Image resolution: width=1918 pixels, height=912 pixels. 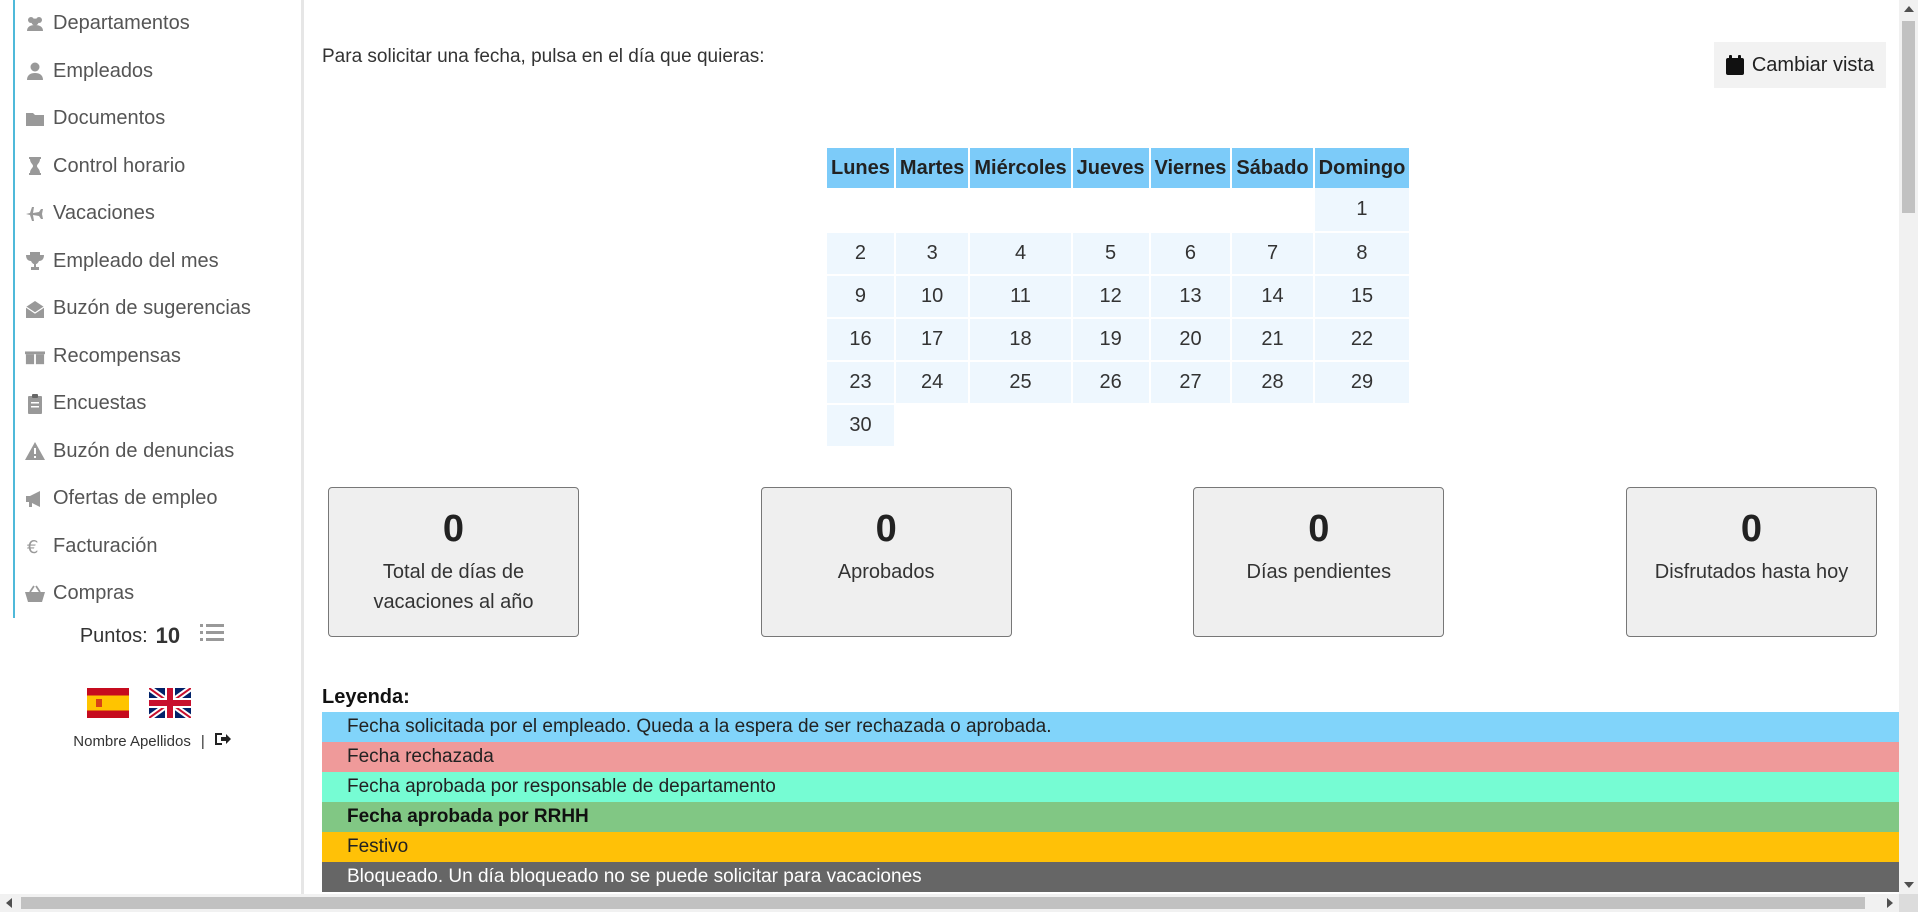 I want to click on stat-label: Aprobados, so click(x=886, y=572).